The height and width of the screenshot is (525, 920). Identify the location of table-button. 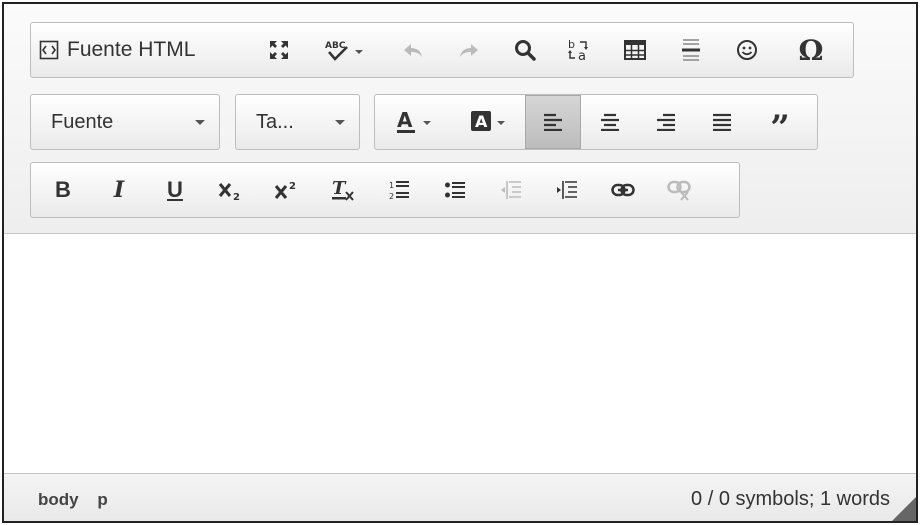
(635, 50).